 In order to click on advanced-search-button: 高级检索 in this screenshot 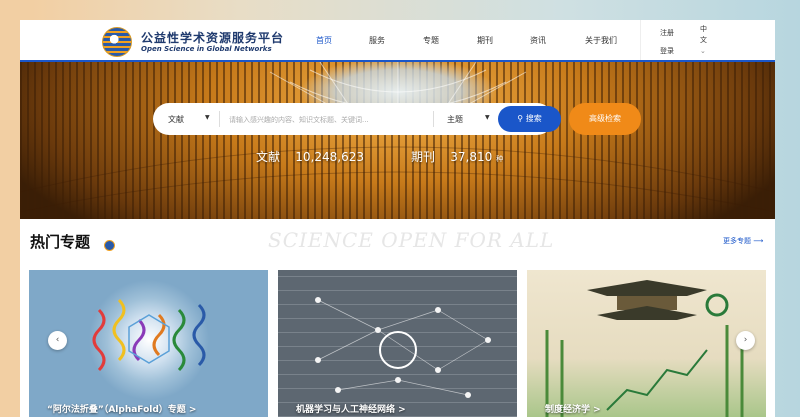, I will do `click(605, 119)`.